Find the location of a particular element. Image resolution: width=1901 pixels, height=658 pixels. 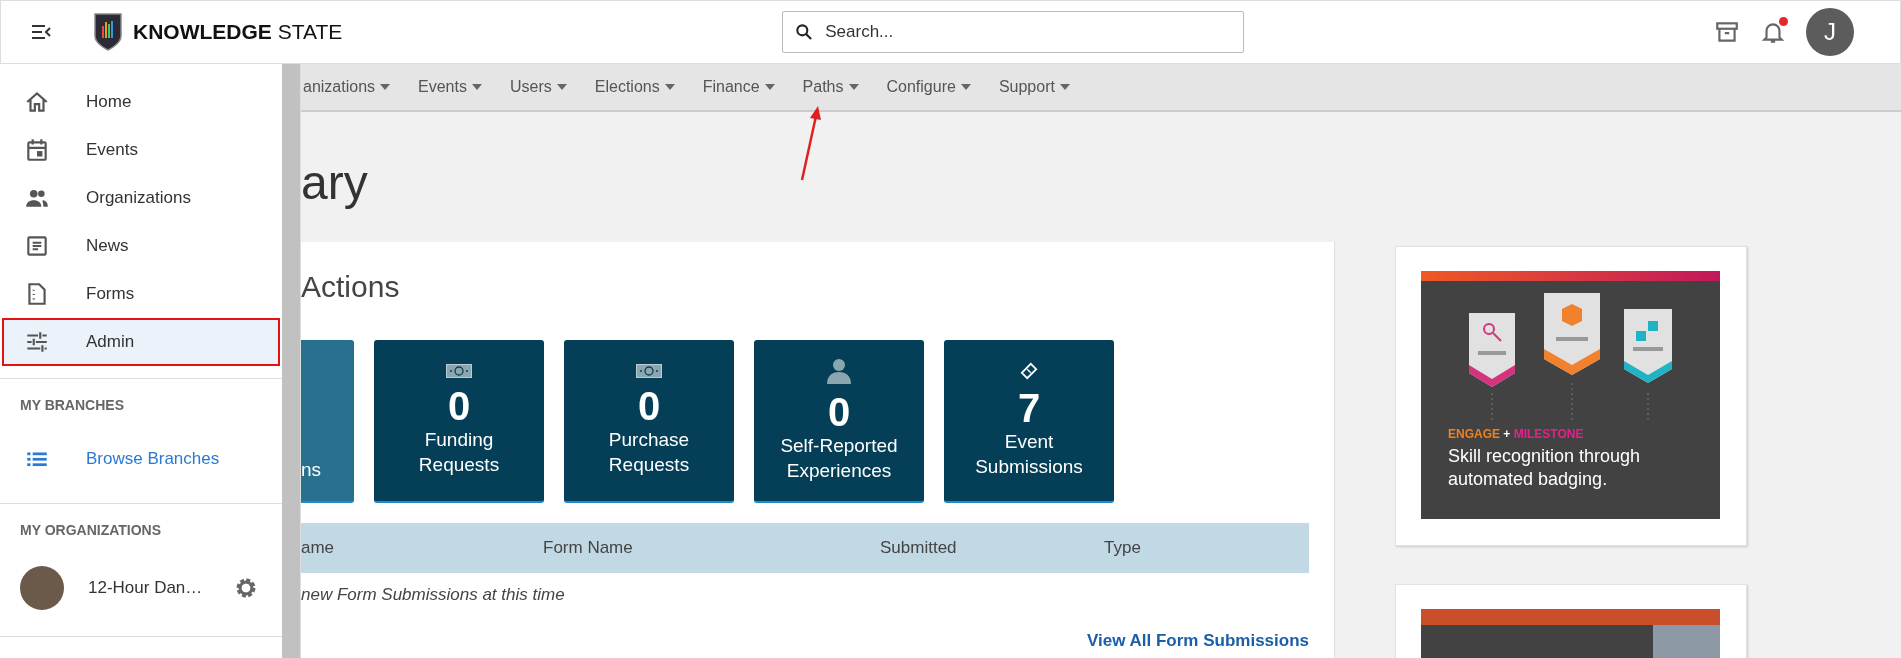

home-icon is located at coordinates (37, 102).